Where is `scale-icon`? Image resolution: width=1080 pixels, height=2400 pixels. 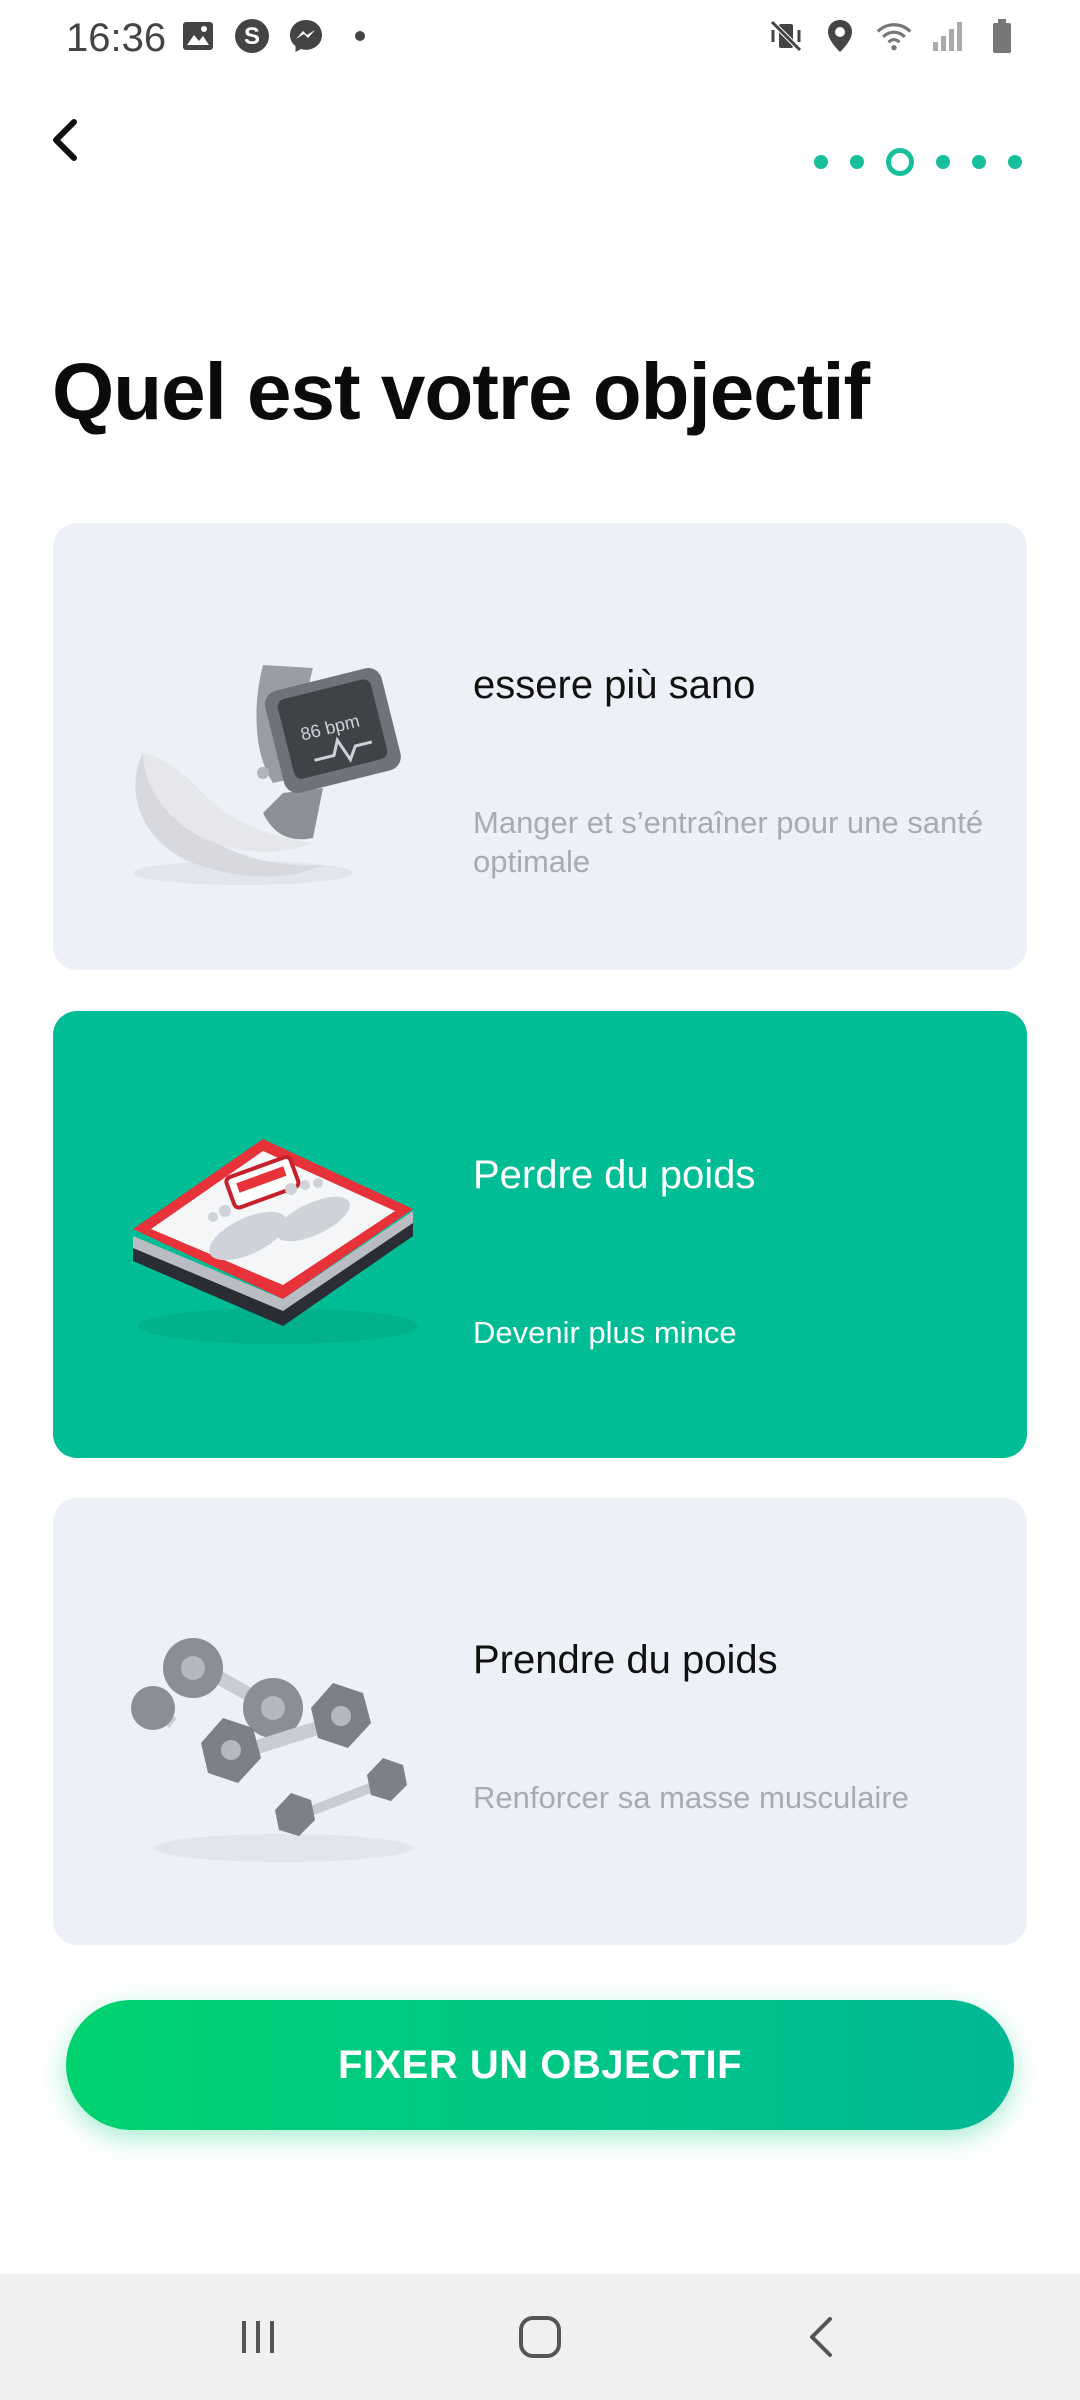 scale-icon is located at coordinates (273, 1236).